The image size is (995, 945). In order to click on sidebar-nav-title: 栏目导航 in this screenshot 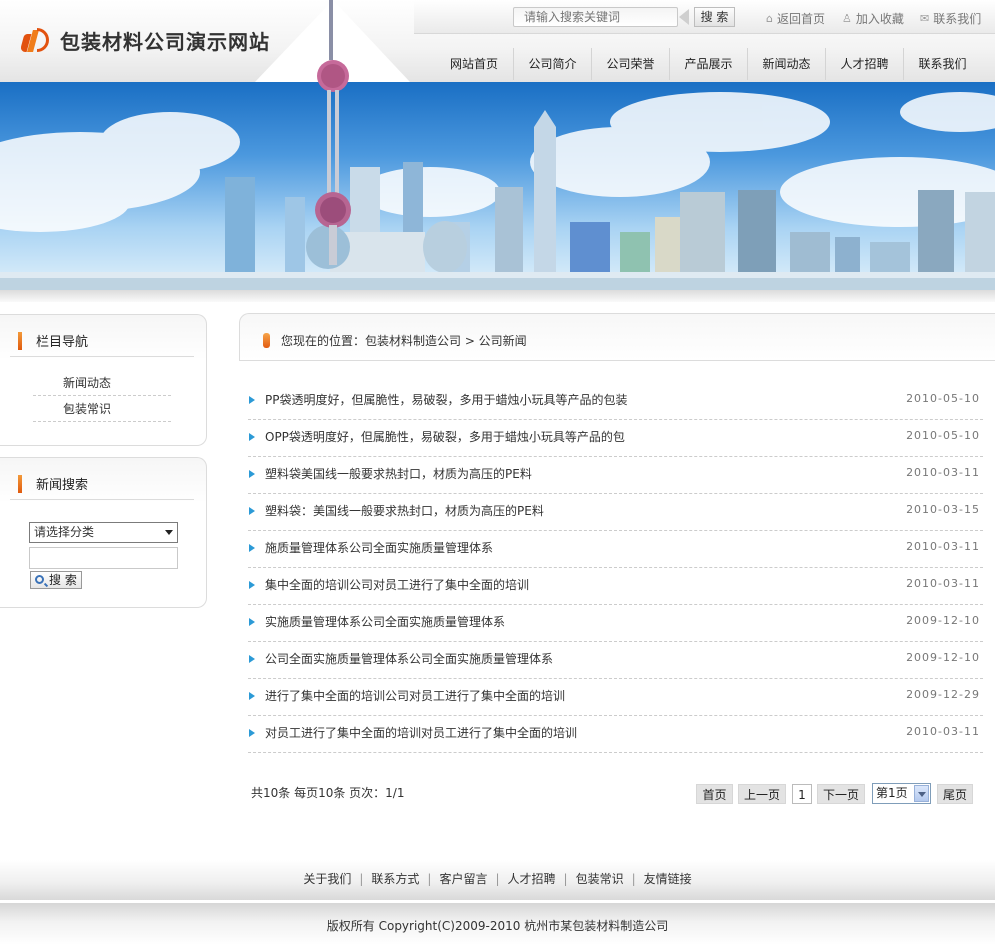, I will do `click(53, 340)`.